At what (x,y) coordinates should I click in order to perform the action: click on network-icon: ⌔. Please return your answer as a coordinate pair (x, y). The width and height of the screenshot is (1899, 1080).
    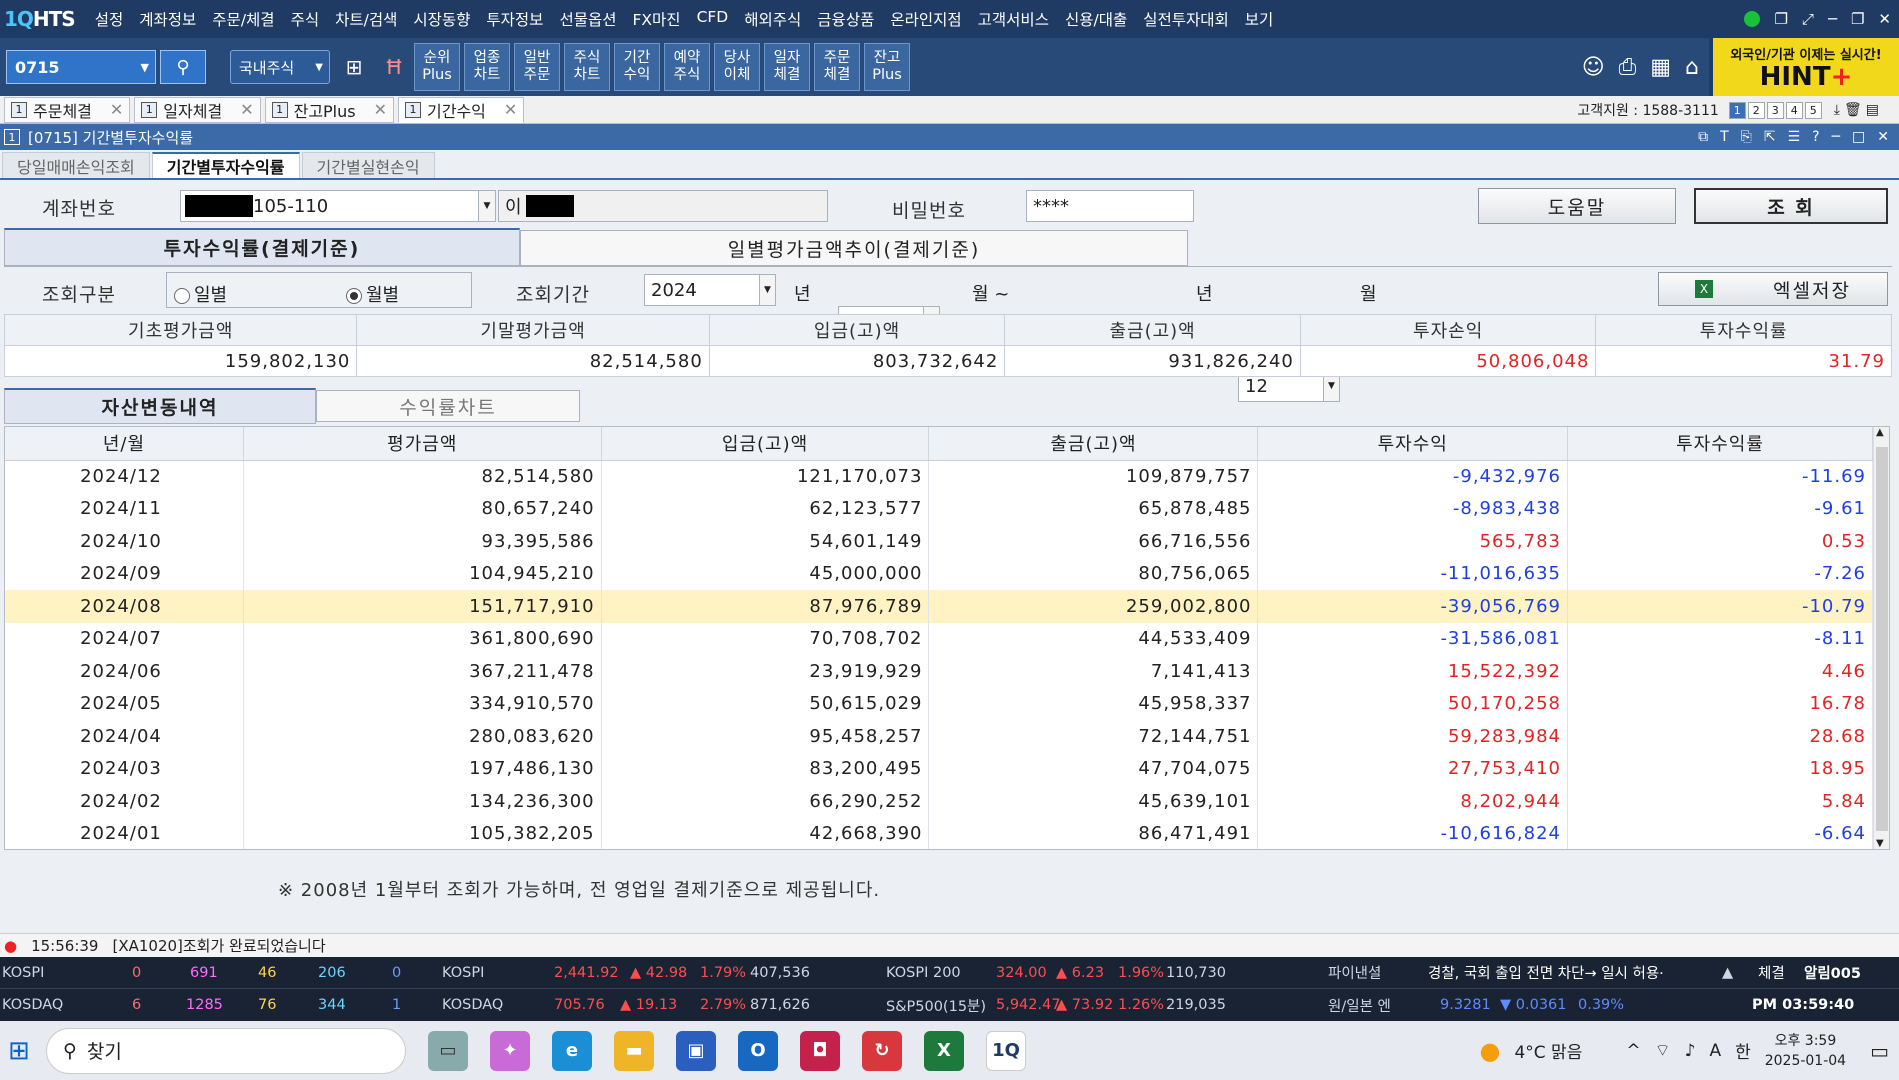
    Looking at the image, I should click on (1663, 1050).